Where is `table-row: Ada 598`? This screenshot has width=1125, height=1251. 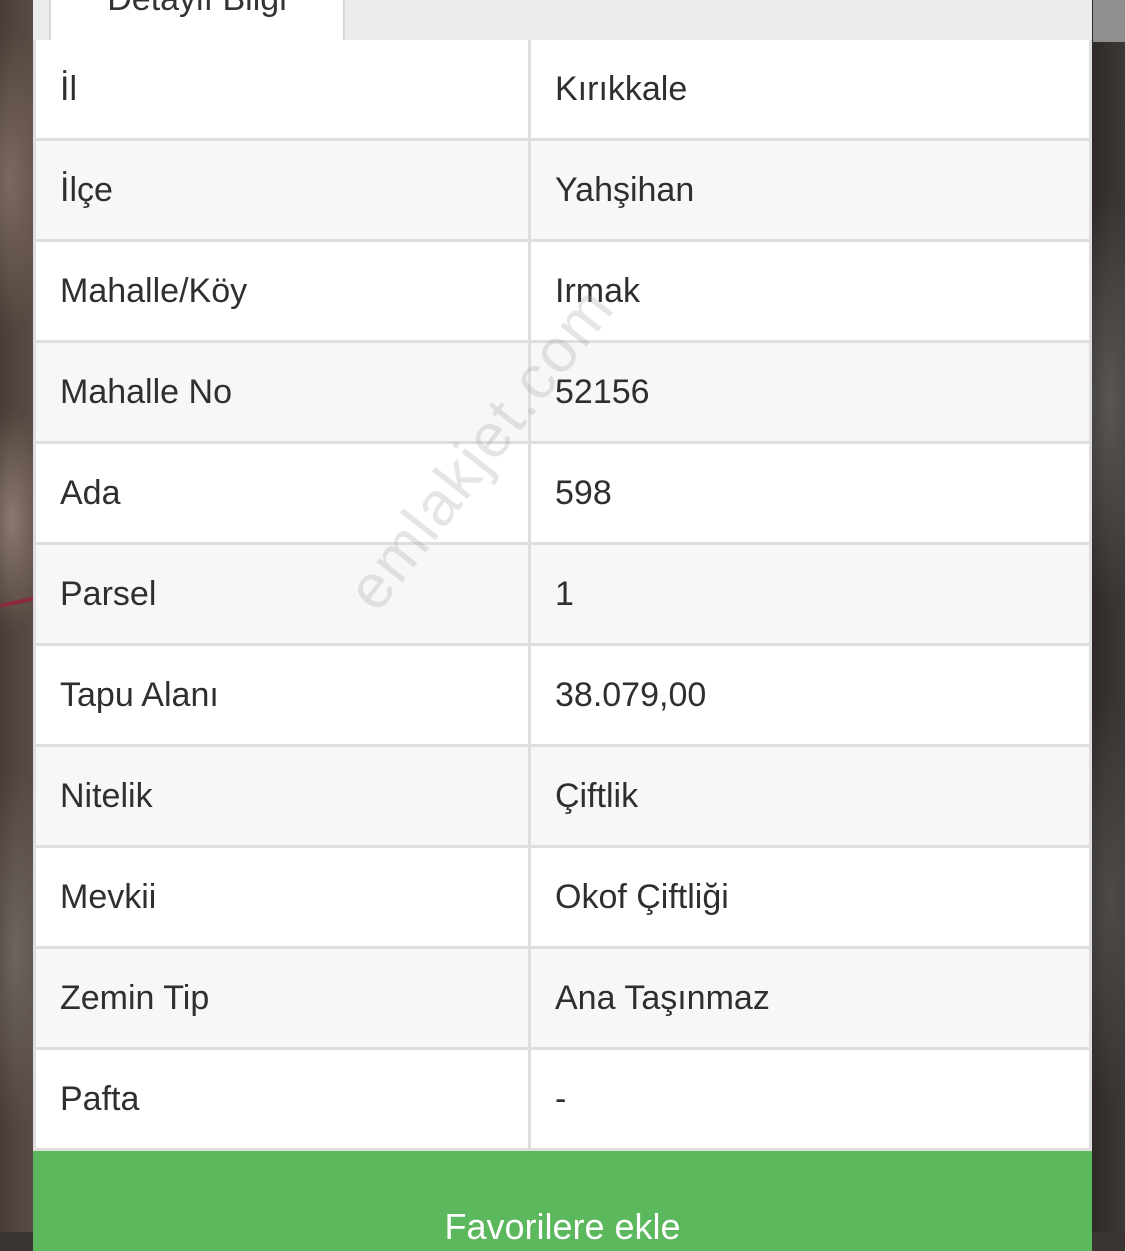
table-row: Ada 598 is located at coordinates (562, 494).